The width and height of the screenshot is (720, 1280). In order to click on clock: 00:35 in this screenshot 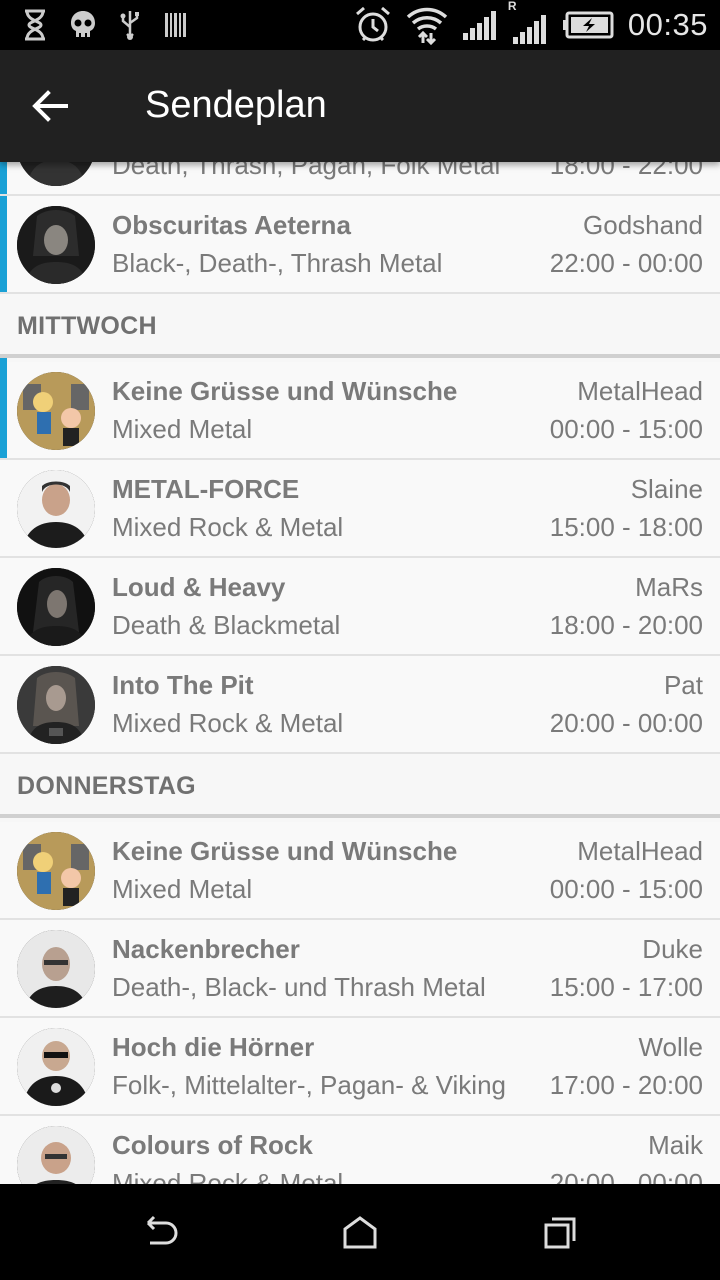, I will do `click(667, 24)`.